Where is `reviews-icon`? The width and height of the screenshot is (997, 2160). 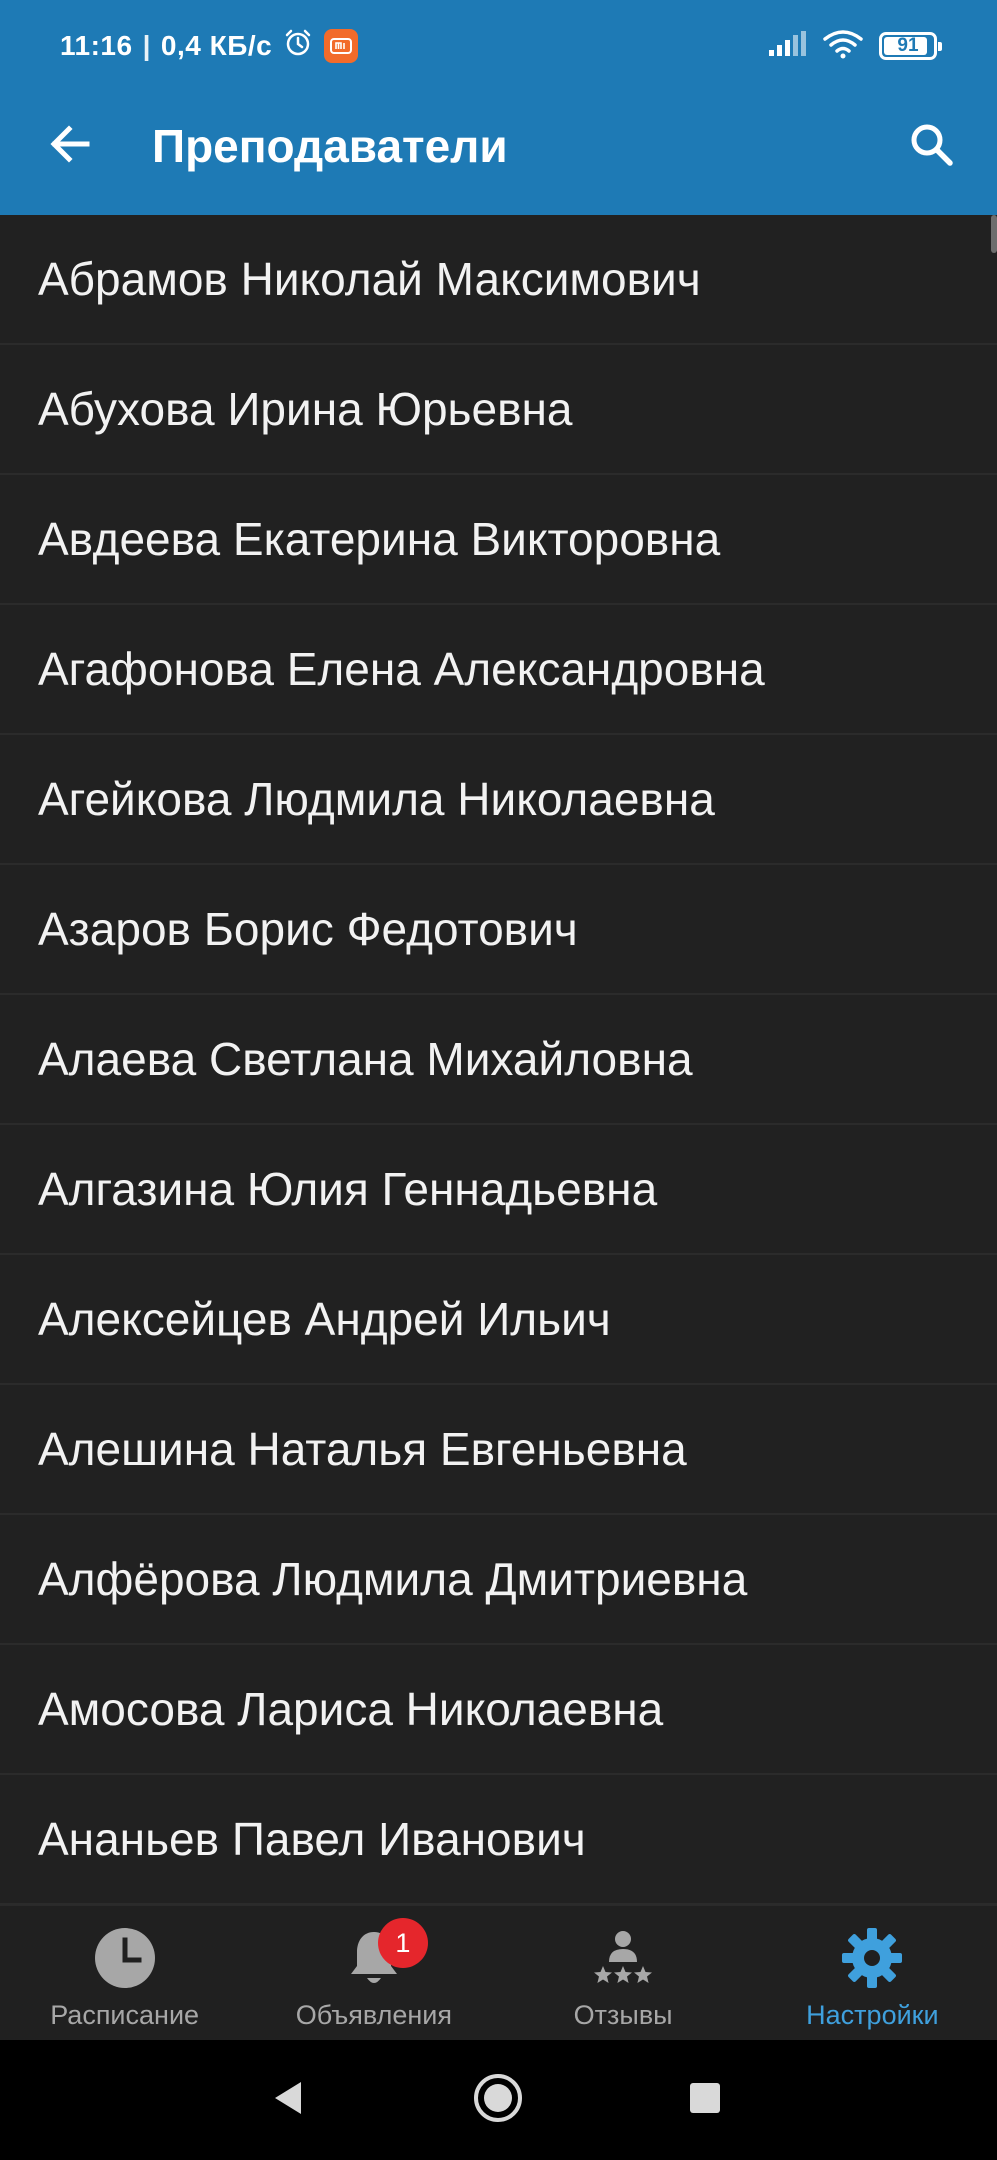 reviews-icon is located at coordinates (623, 1958).